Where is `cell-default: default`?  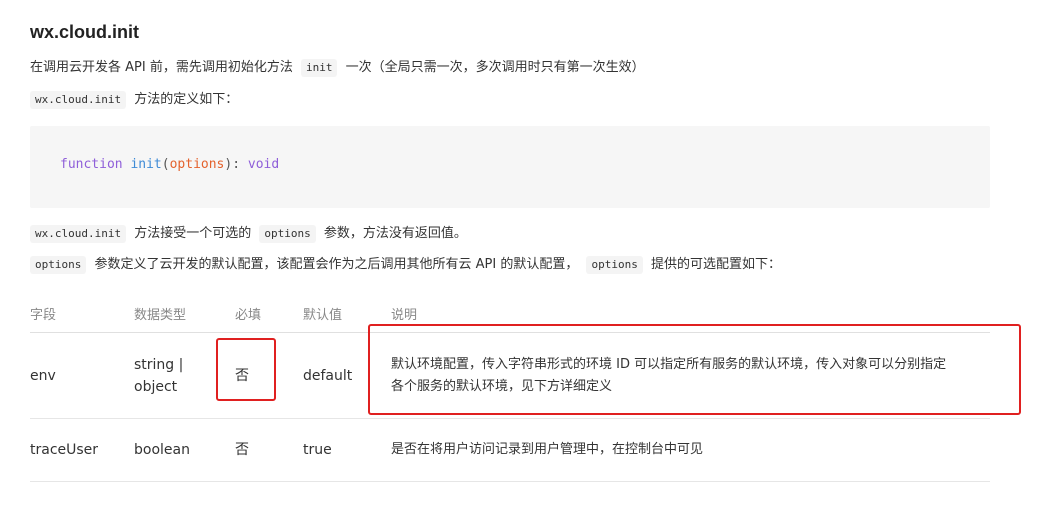 cell-default: default is located at coordinates (328, 376).